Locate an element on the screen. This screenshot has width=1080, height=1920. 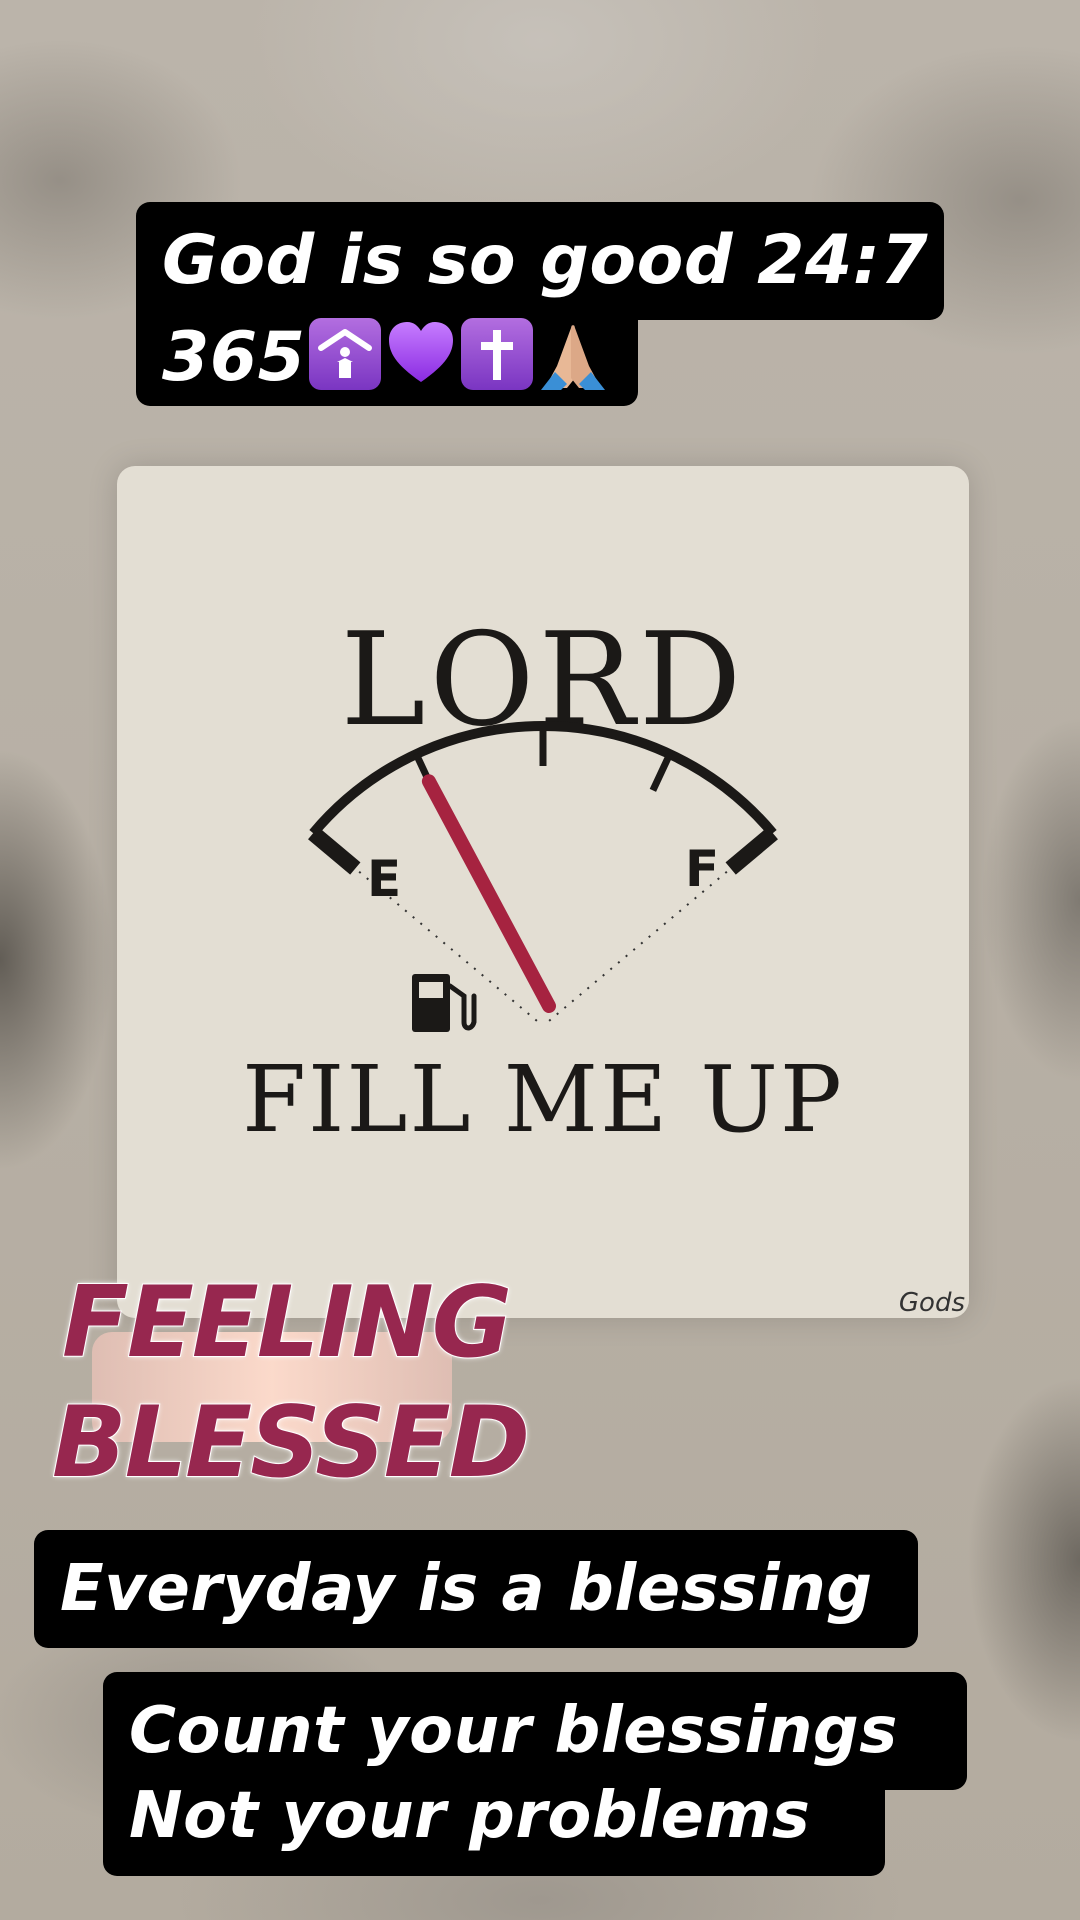
caption-bottom: Count your blessings is located at coordinates (535, 1731).